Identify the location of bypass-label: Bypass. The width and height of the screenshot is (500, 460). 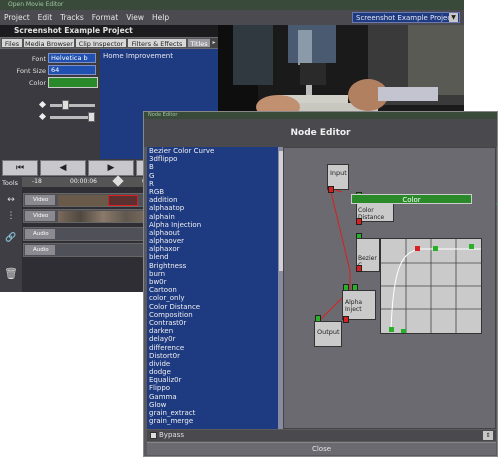
(171, 435).